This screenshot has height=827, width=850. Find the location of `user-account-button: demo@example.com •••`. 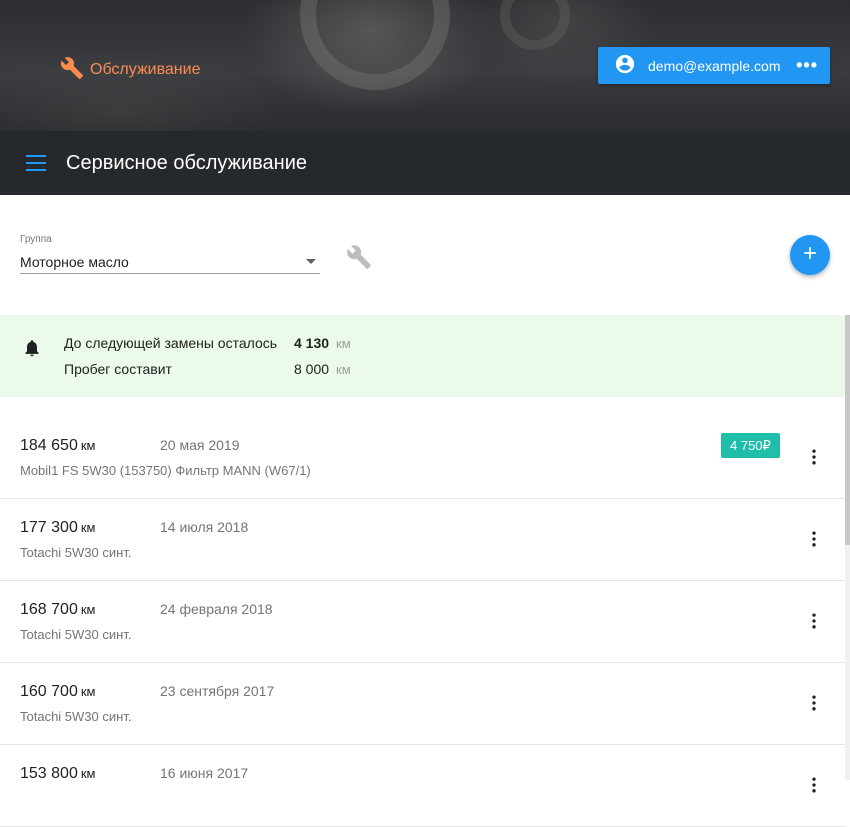

user-account-button: demo@example.com ••• is located at coordinates (714, 65).